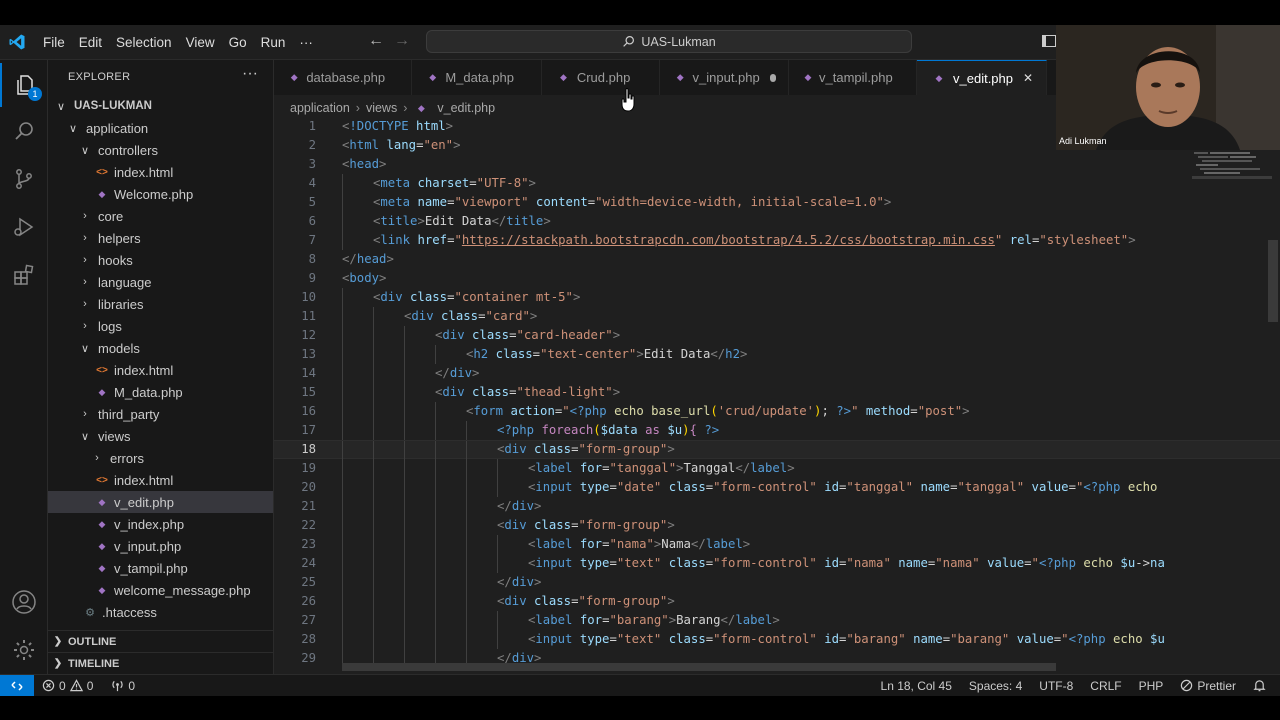 Image resolution: width=1280 pixels, height=720 pixels. What do you see at coordinates (238, 42) in the screenshot?
I see `menu-item-4: Go` at bounding box center [238, 42].